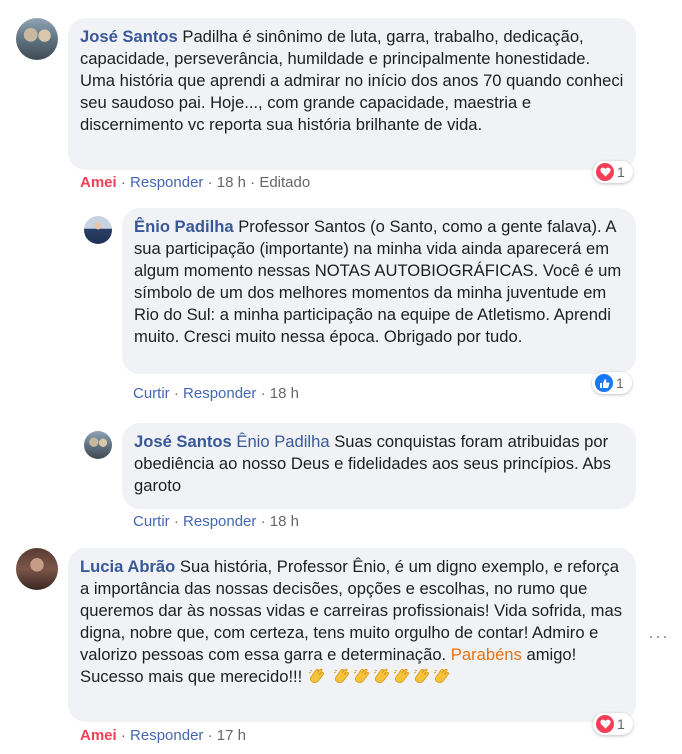  I want to click on clap-emoji-group, so click(379, 676).